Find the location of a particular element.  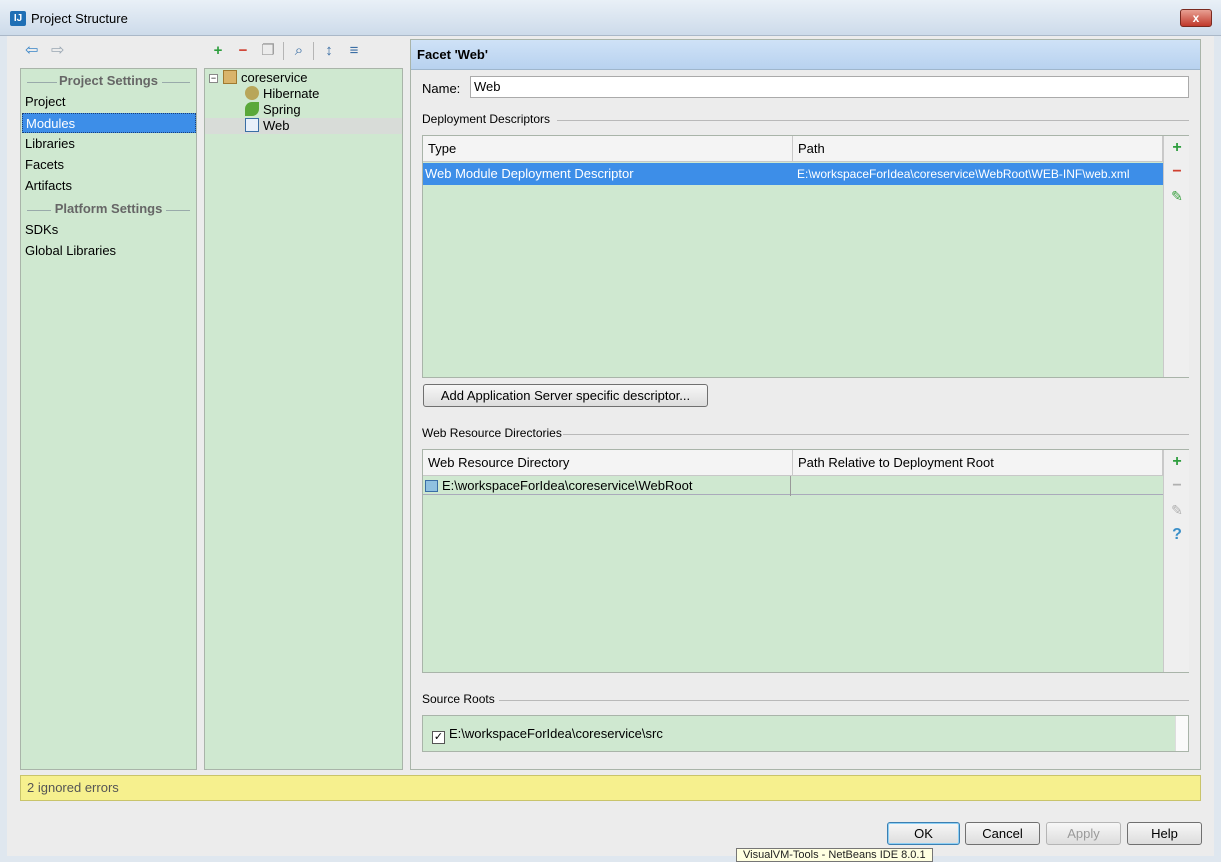

source-roots-list: ✓ E:\workspaceForIdea\coreservice\src is located at coordinates (805, 733).